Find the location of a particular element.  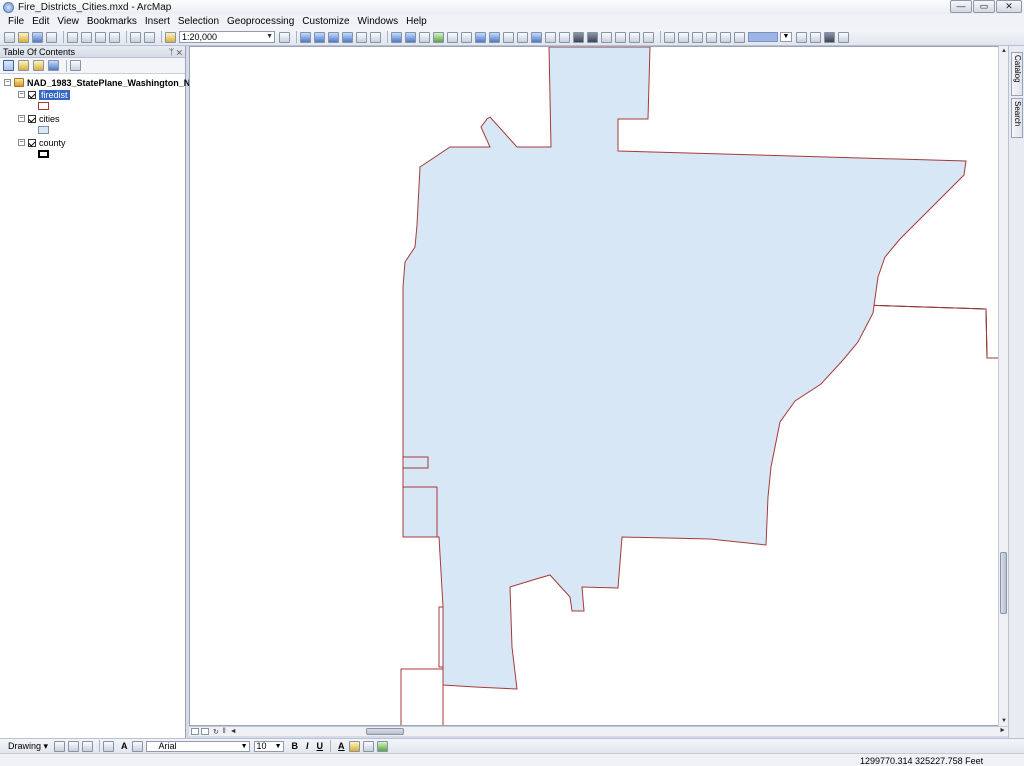

cities-symbol is located at coordinates (43, 130).